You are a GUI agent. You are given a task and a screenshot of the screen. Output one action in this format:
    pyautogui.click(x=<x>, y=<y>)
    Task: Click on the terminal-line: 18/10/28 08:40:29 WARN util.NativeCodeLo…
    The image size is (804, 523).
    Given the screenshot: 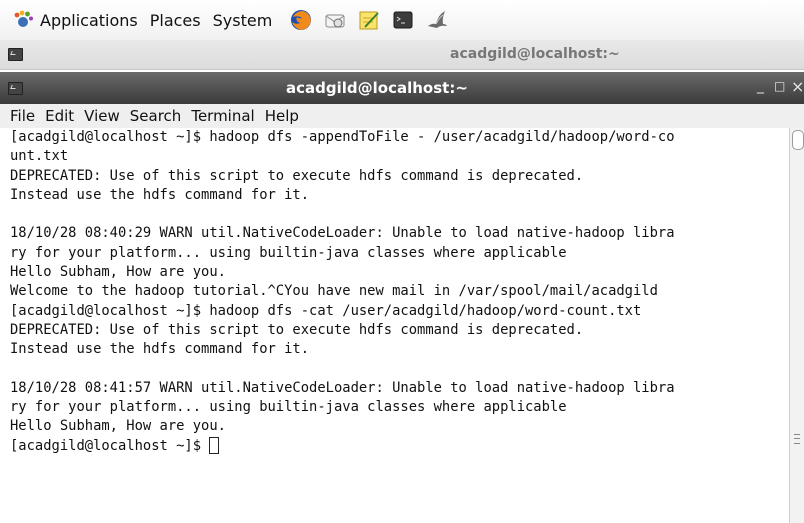 What is the action you would take?
    pyautogui.click(x=342, y=233)
    